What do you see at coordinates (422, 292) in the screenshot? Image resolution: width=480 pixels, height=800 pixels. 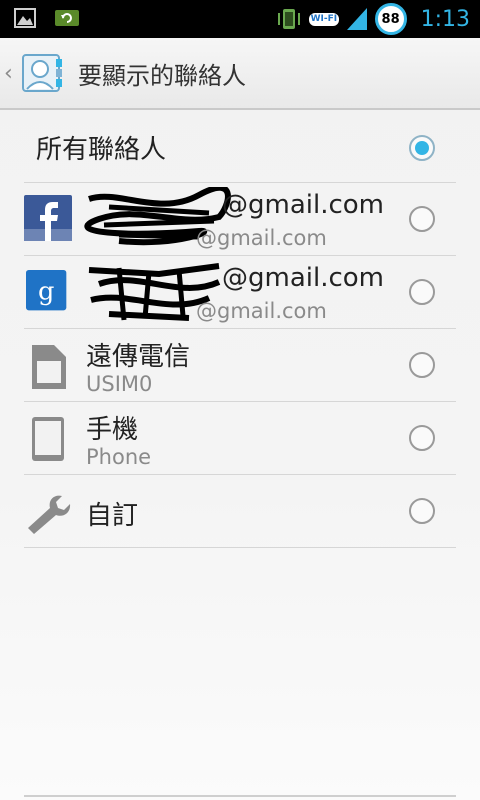 I see `radio-google` at bounding box center [422, 292].